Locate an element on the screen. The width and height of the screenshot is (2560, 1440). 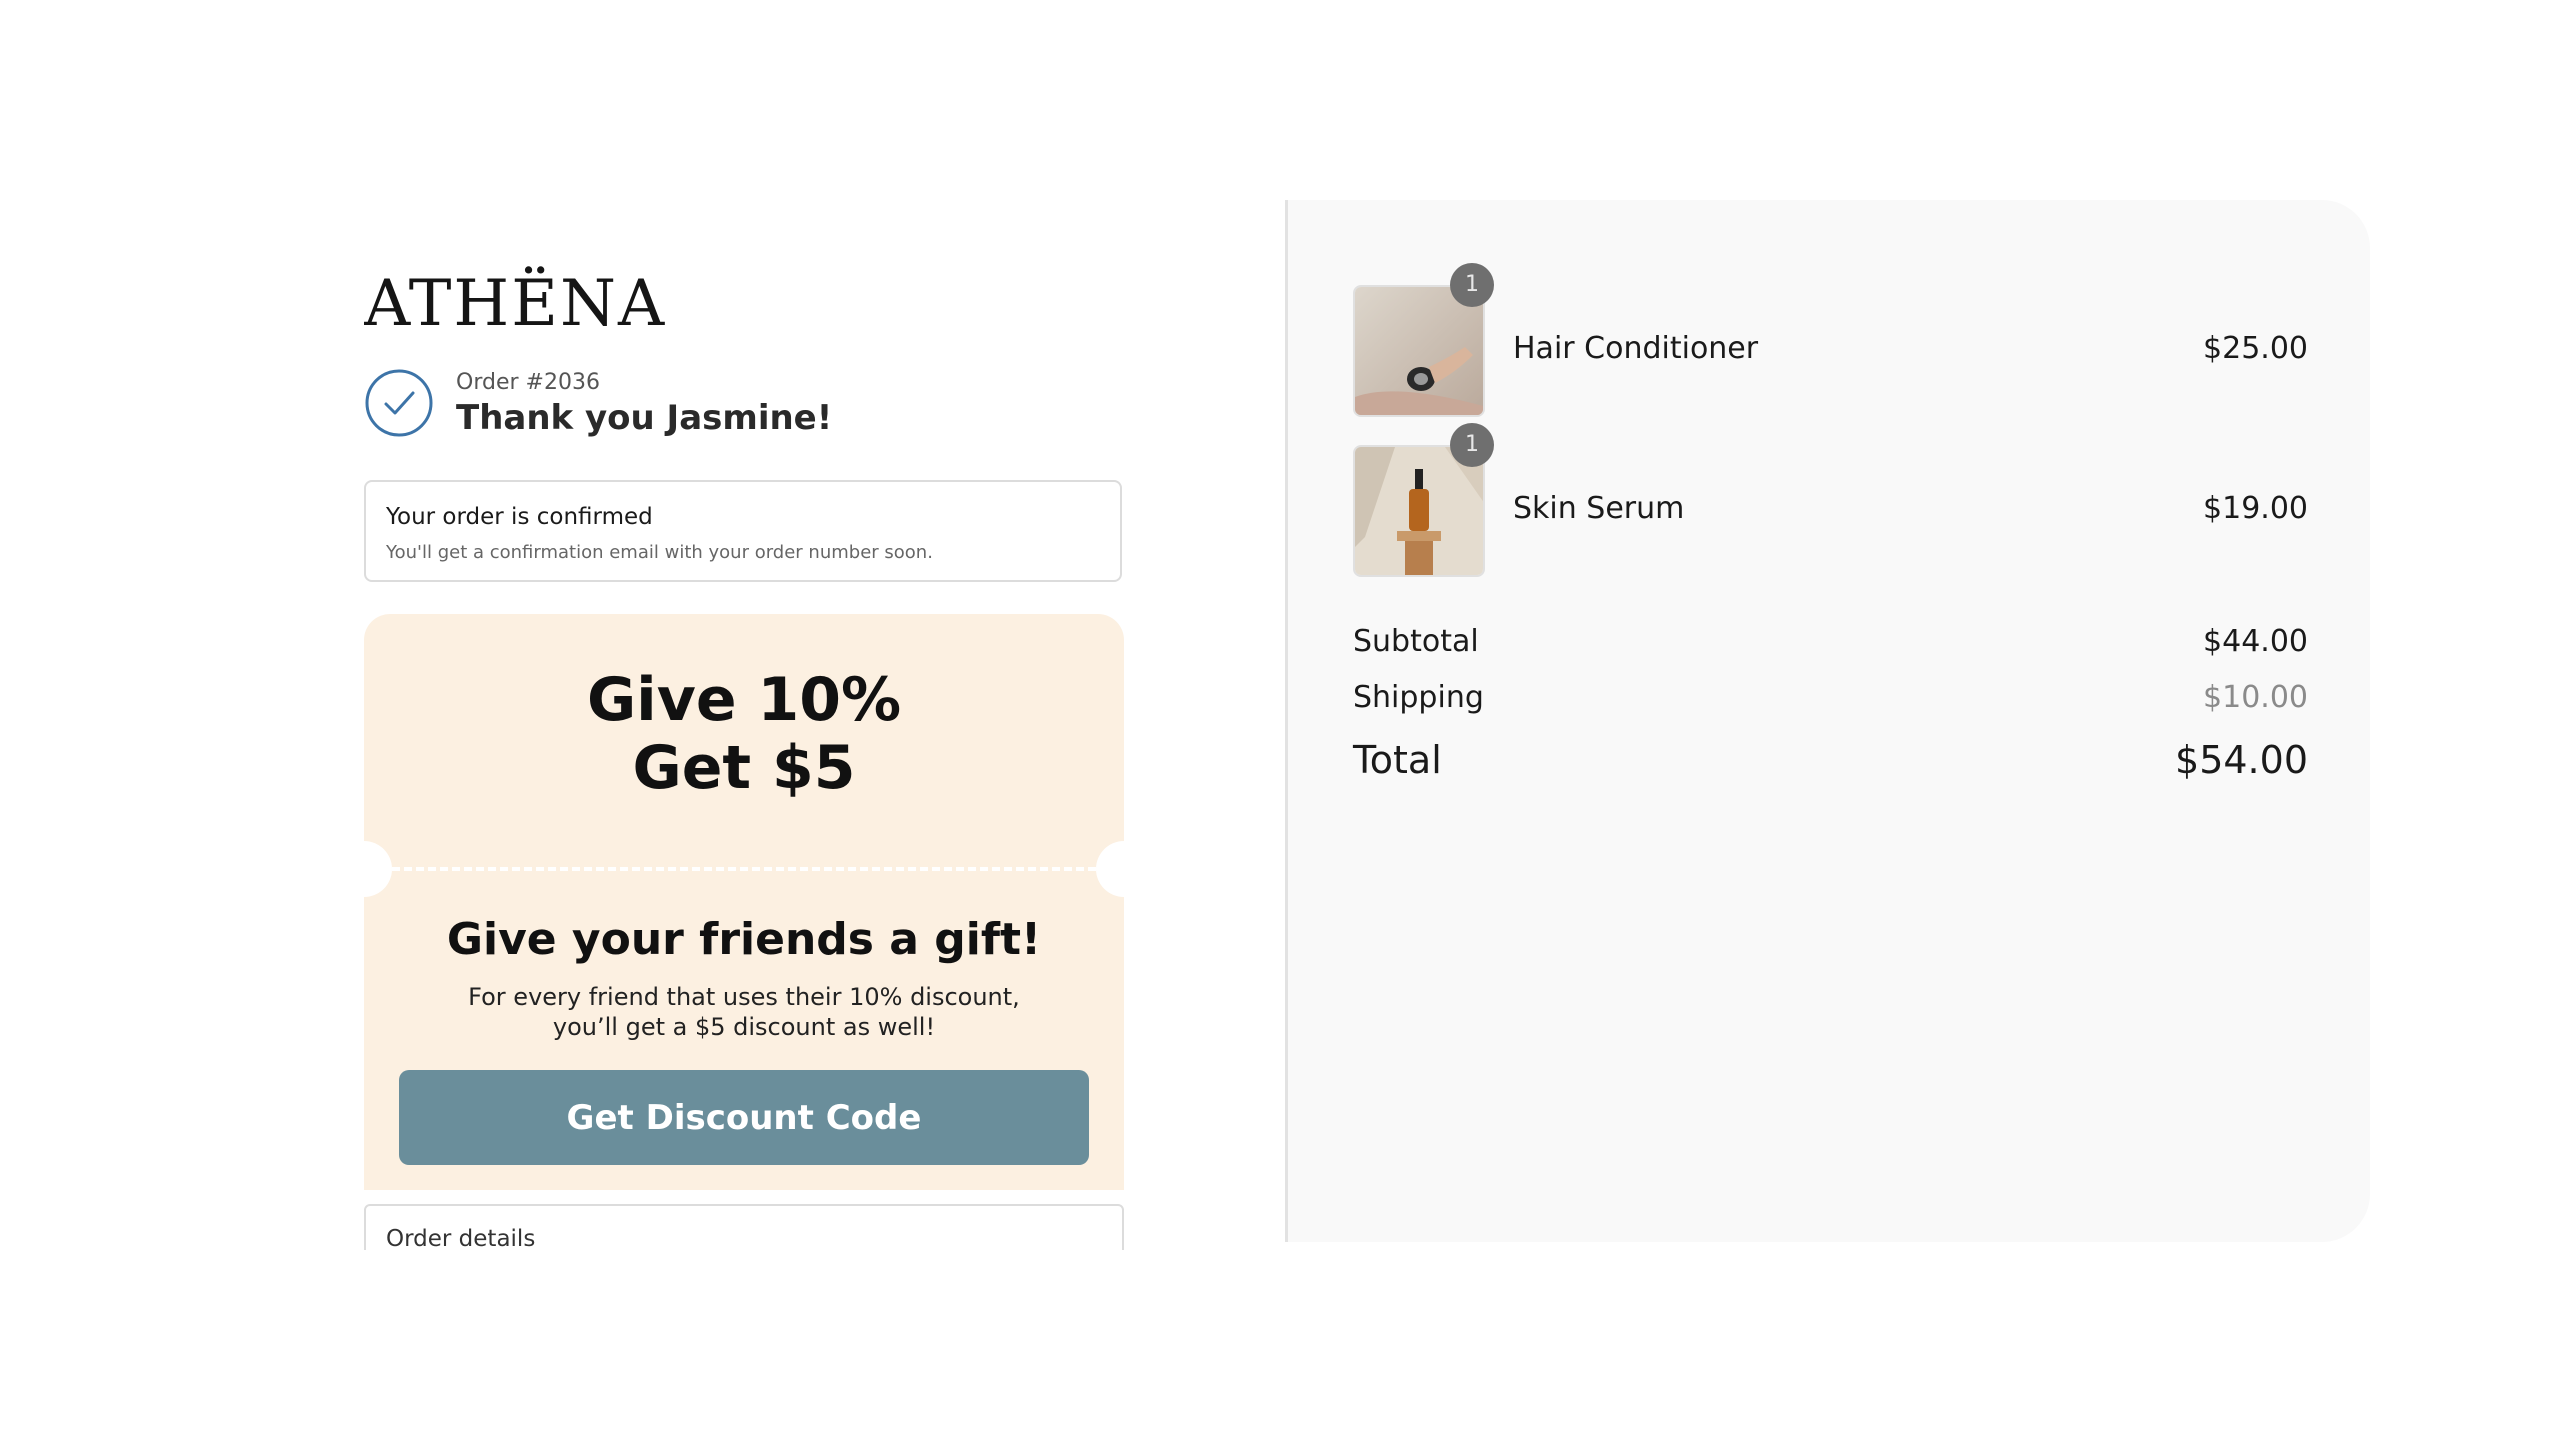
shipping-label: Shipping is located at coordinates (1418, 697).